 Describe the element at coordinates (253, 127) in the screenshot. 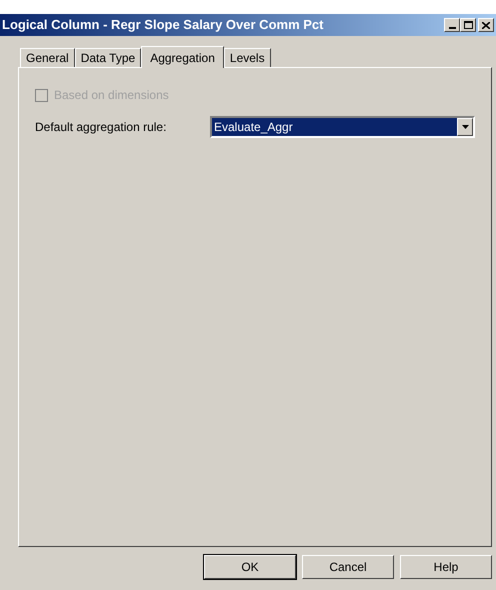

I see `dropdown-value: Evaluate_Aggr` at that location.